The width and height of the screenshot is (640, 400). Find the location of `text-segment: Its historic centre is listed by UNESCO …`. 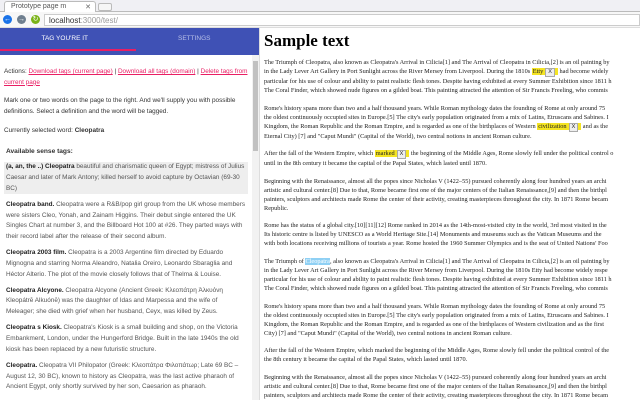

text-segment: Its historic centre is listed by UNESCO … is located at coordinates (433, 235).